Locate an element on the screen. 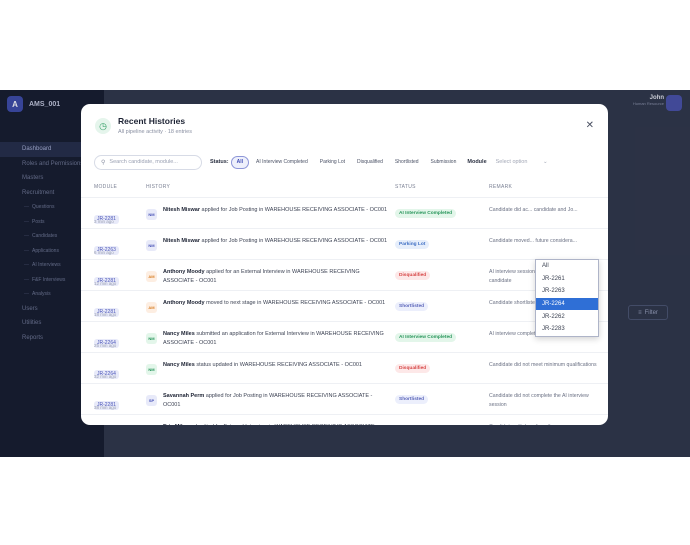 This screenshot has width=690, height=545. chevron-down-icon: ⌄ is located at coordinates (545, 162).